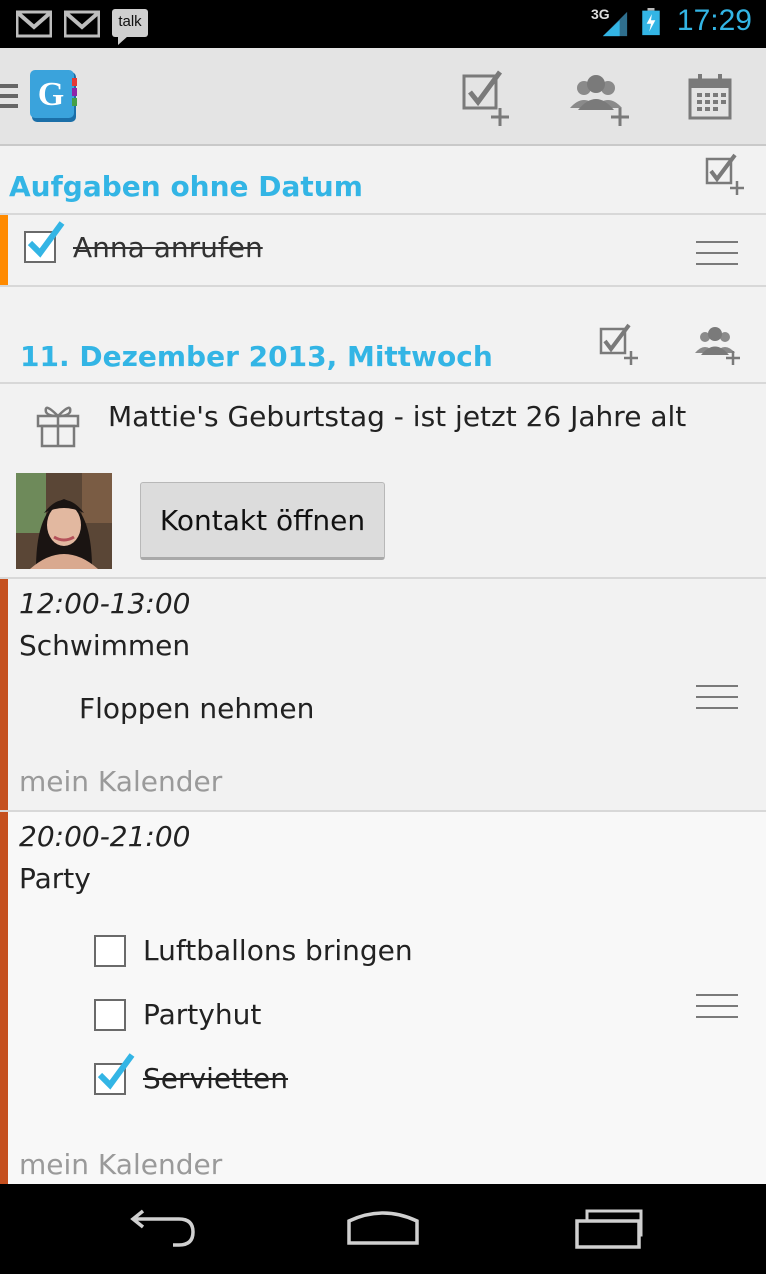  I want to click on checklist-item-label: Servietten, so click(216, 1078).